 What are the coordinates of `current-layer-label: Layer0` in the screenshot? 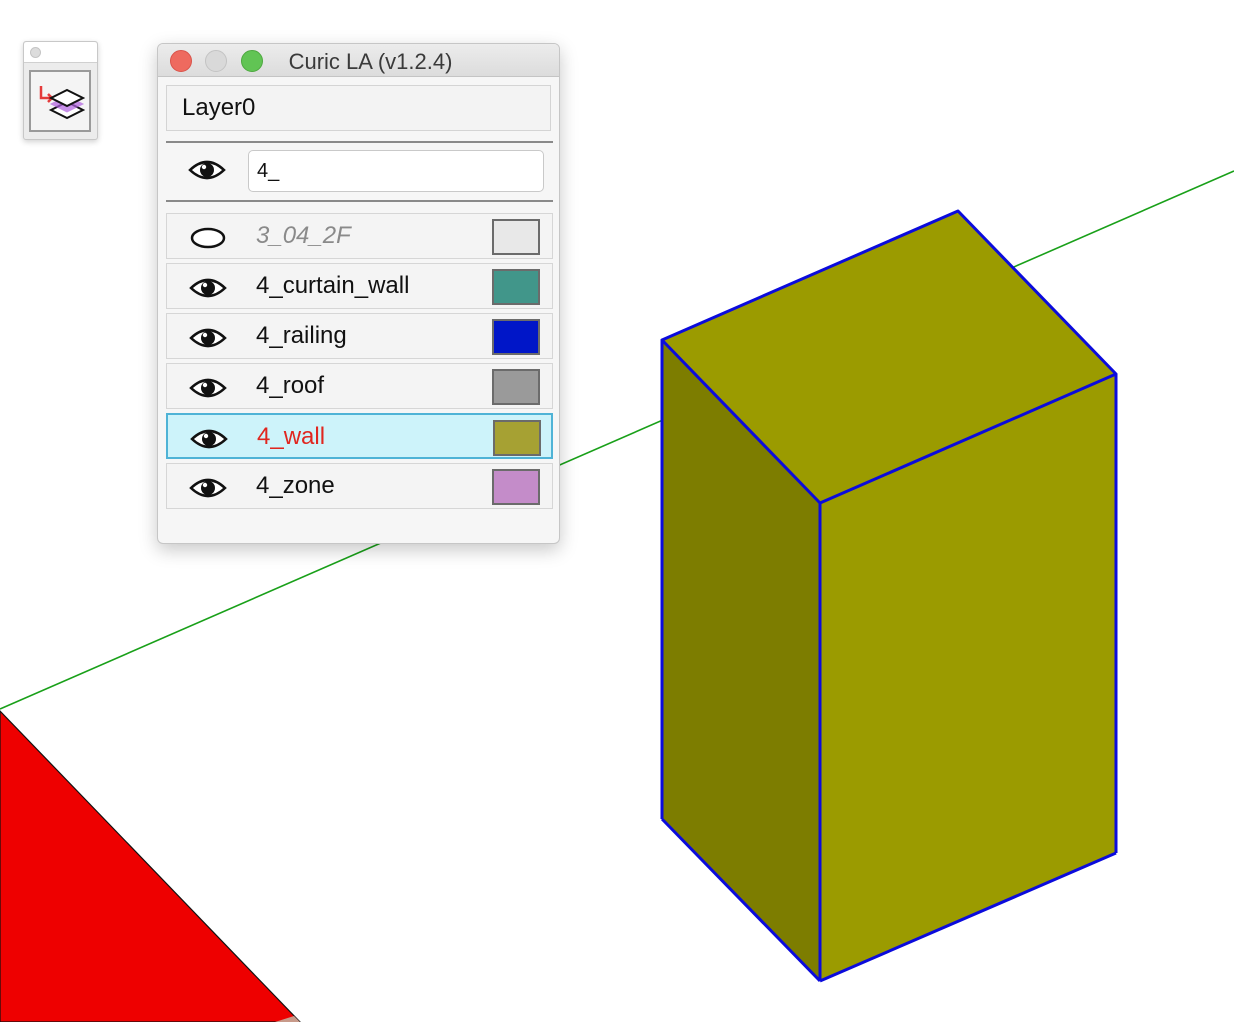 It's located at (358, 108).